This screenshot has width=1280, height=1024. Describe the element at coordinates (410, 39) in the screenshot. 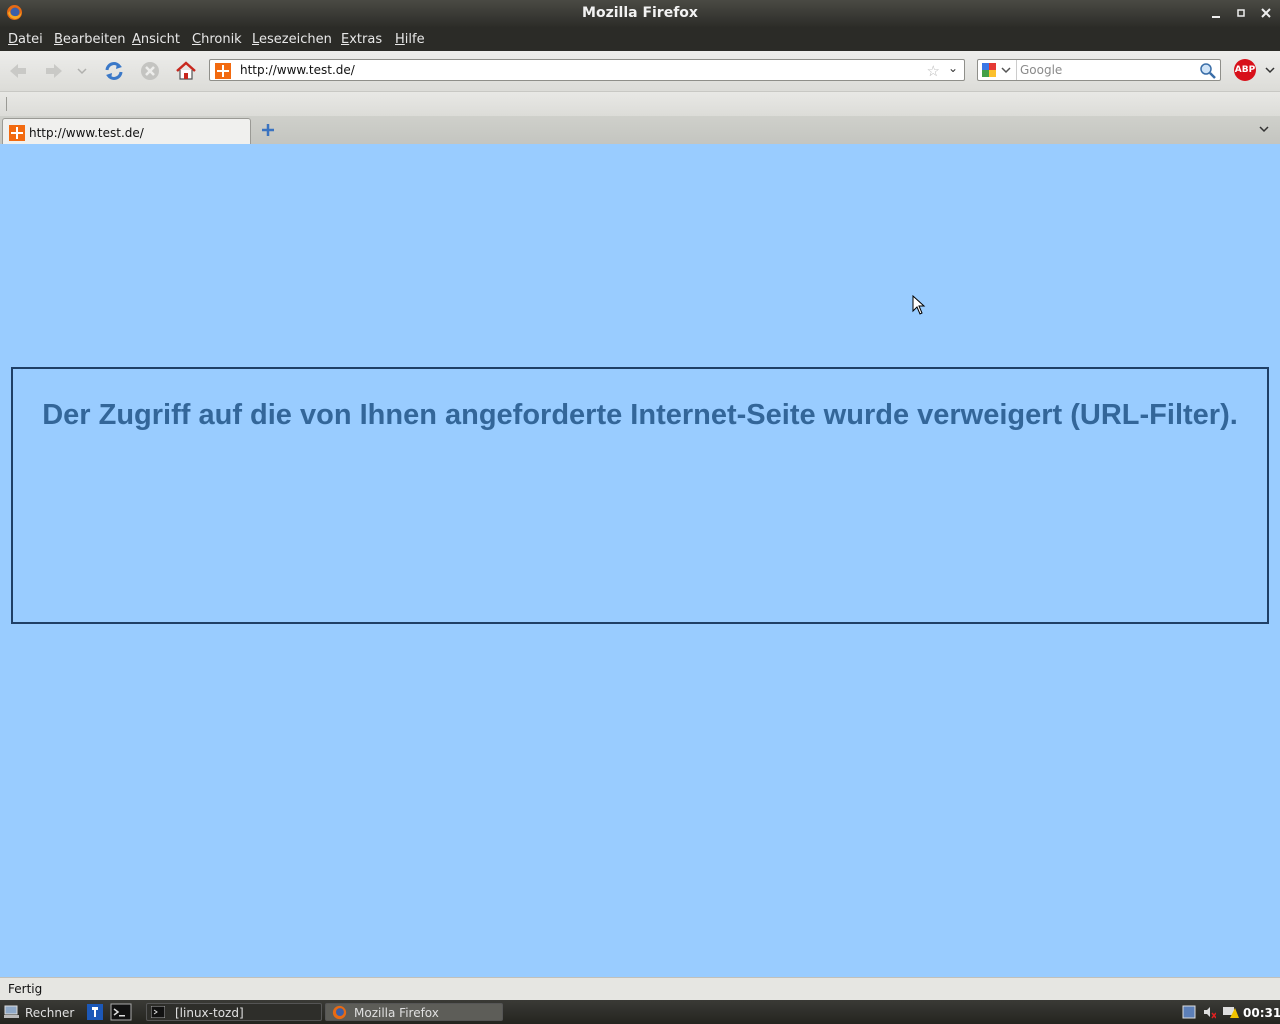

I see `menu-hilfe: Hilfe` at that location.